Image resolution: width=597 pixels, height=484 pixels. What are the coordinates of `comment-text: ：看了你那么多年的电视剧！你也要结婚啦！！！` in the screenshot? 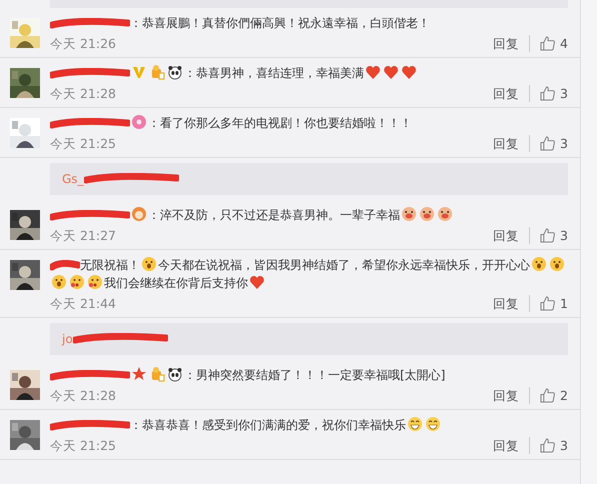 It's located at (280, 123).